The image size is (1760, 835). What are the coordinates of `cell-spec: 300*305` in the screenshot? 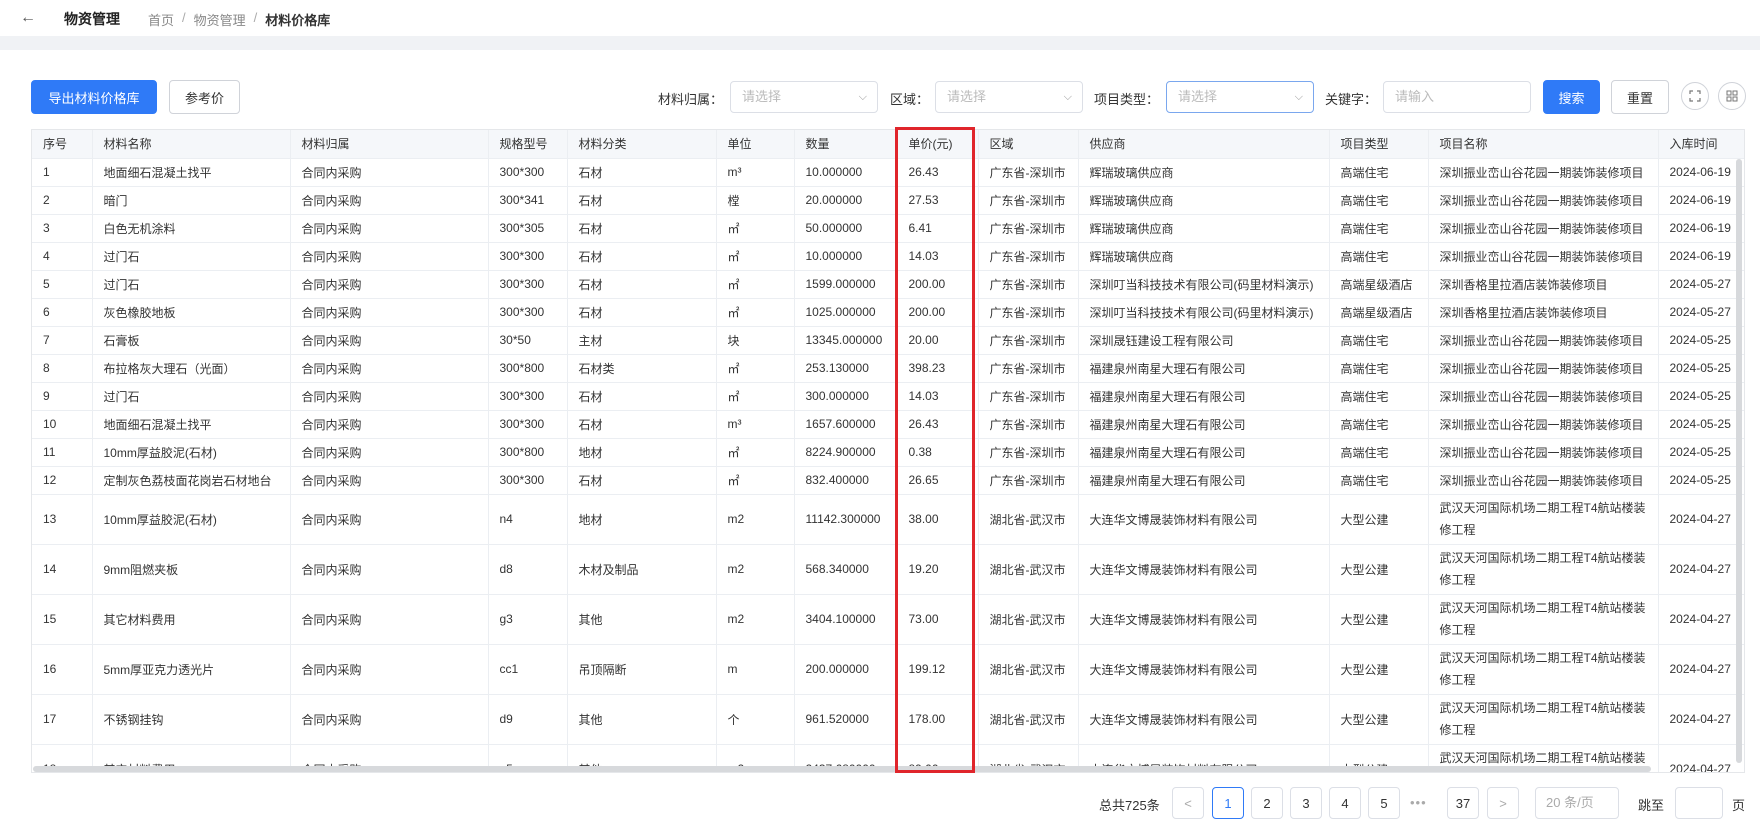 It's located at (528, 228).